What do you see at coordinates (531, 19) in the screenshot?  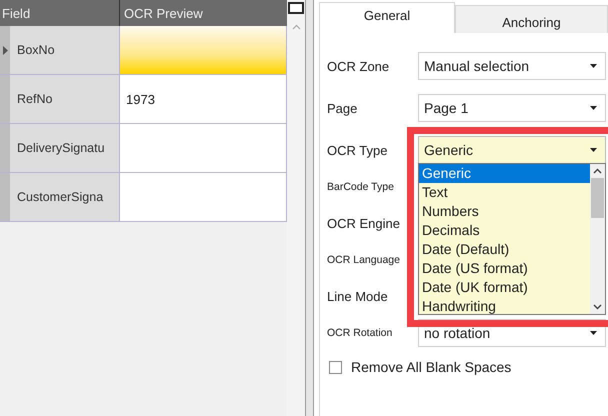 I see `tab: Anchoring` at bounding box center [531, 19].